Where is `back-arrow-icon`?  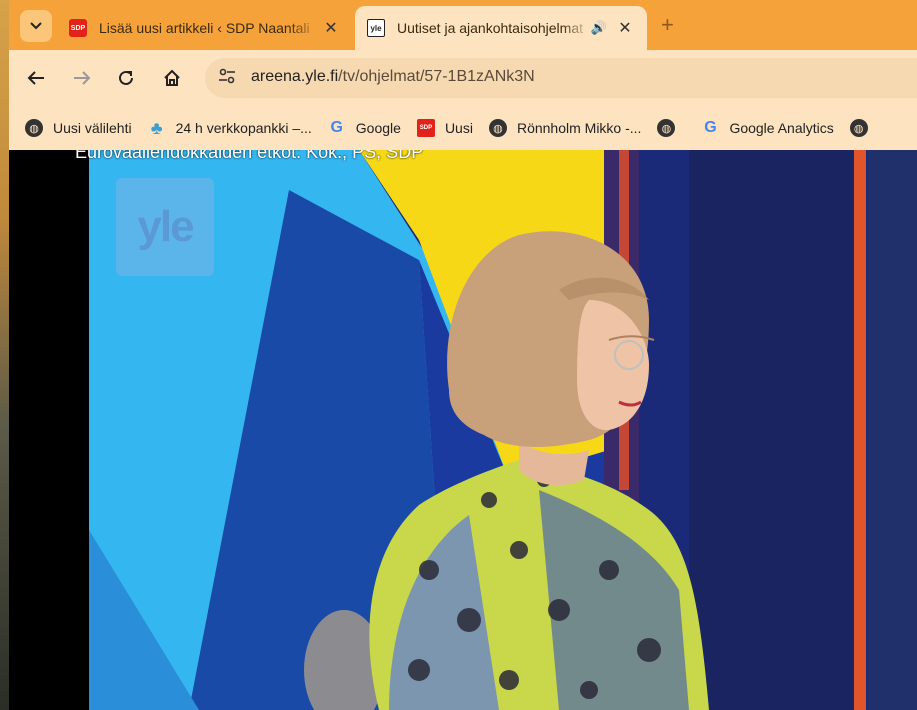 back-arrow-icon is located at coordinates (35, 78).